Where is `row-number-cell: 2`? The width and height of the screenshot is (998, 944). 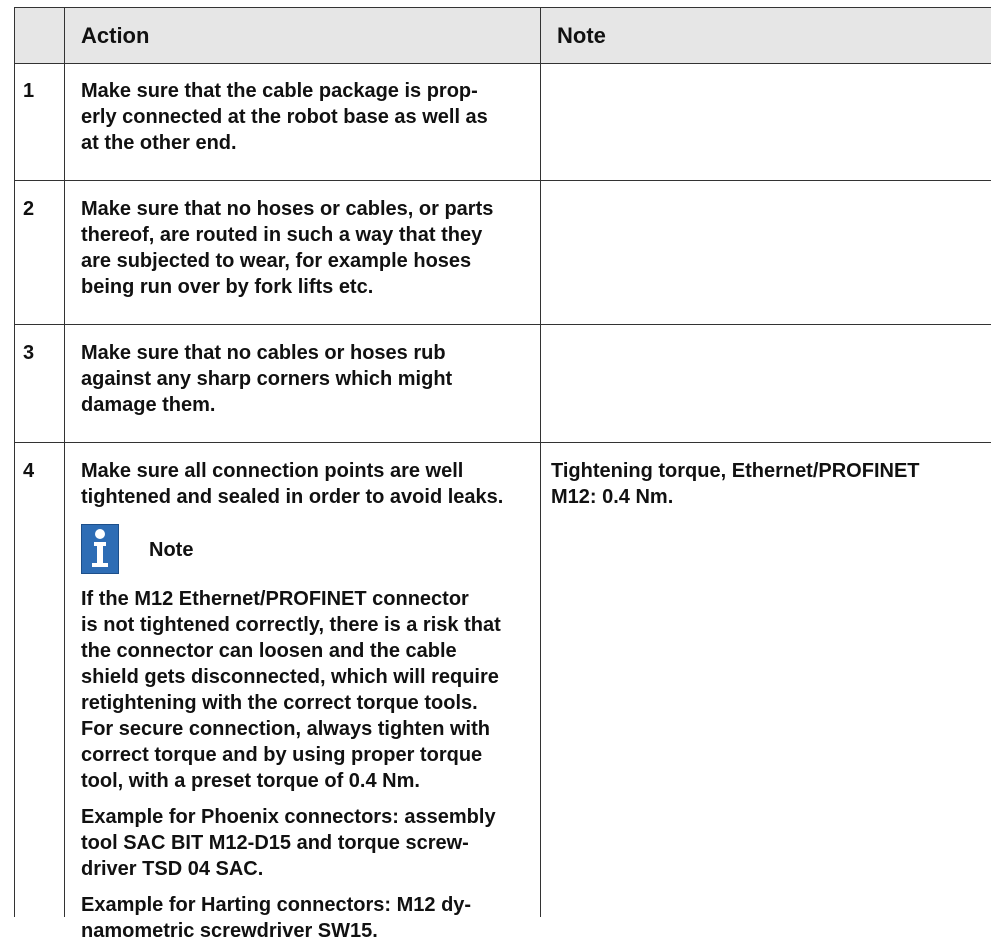
row-number-cell: 2 is located at coordinates (40, 252).